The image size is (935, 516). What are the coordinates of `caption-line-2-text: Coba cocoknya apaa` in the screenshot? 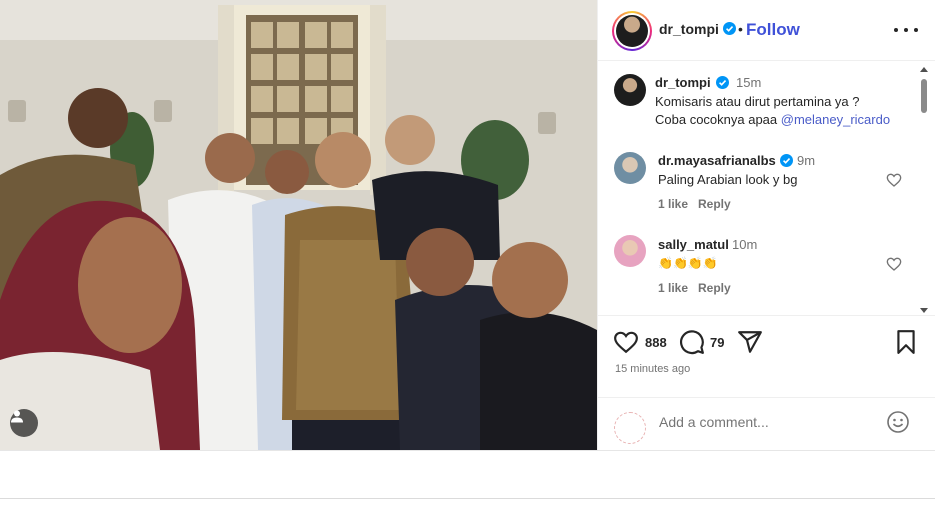 It's located at (718, 119).